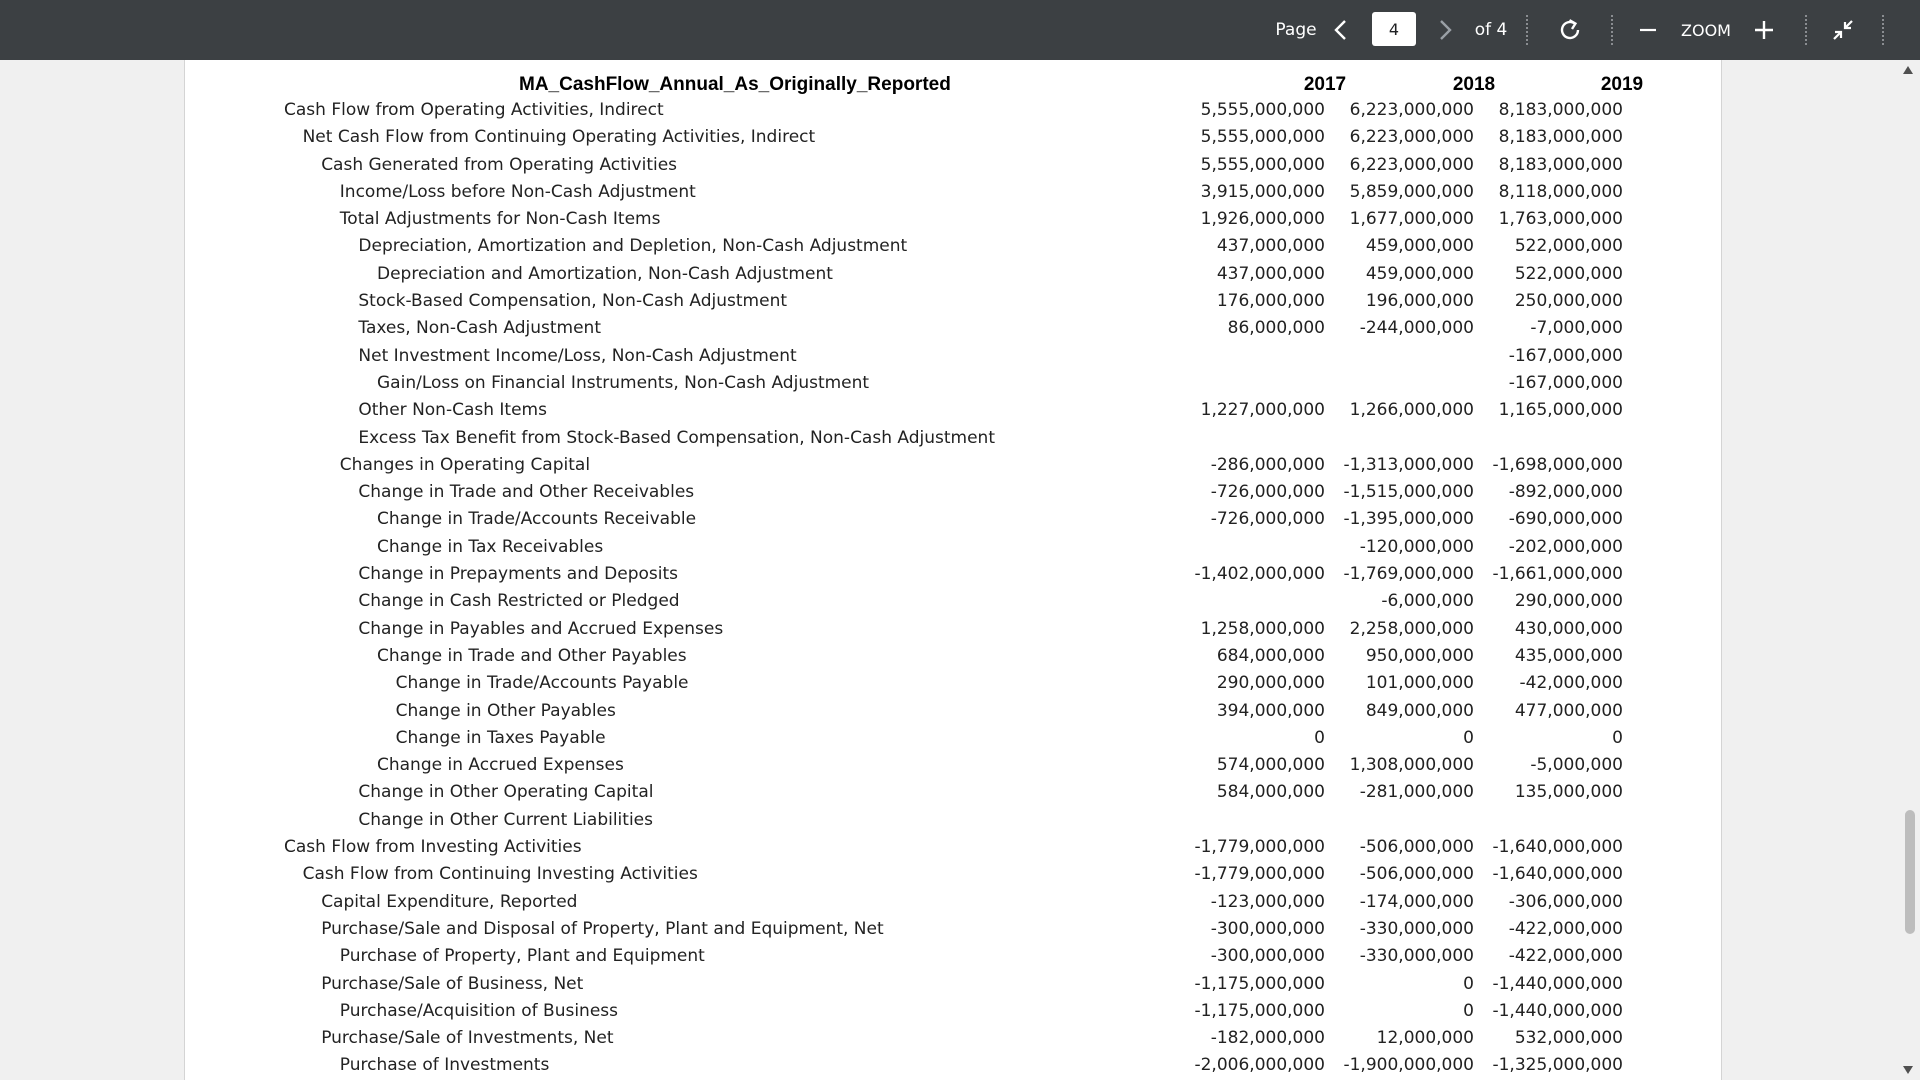 The image size is (1920, 1080). Describe the element at coordinates (1419, 301) in the screenshot. I see `row-value-2018: 196,000,000` at that location.